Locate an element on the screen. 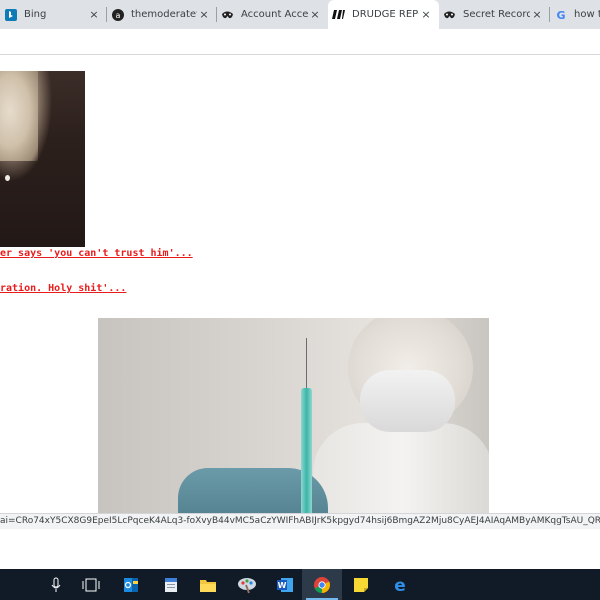 The image size is (600, 600). taskbar: W e is located at coordinates (300, 584).